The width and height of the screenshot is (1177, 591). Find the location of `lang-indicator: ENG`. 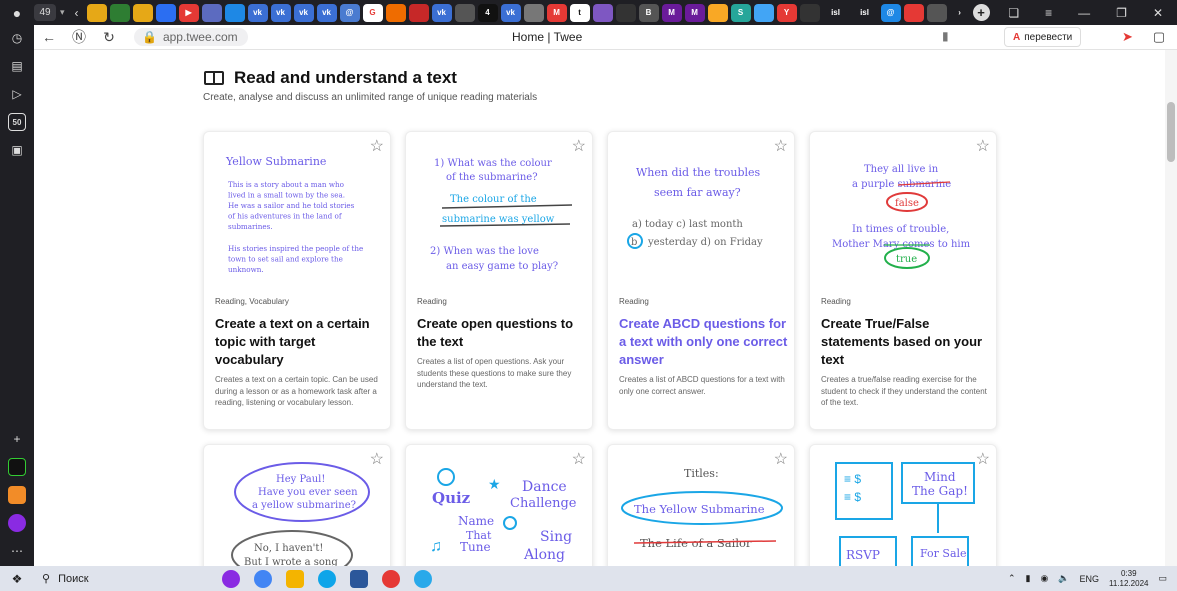

lang-indicator: ENG is located at coordinates (1090, 579).